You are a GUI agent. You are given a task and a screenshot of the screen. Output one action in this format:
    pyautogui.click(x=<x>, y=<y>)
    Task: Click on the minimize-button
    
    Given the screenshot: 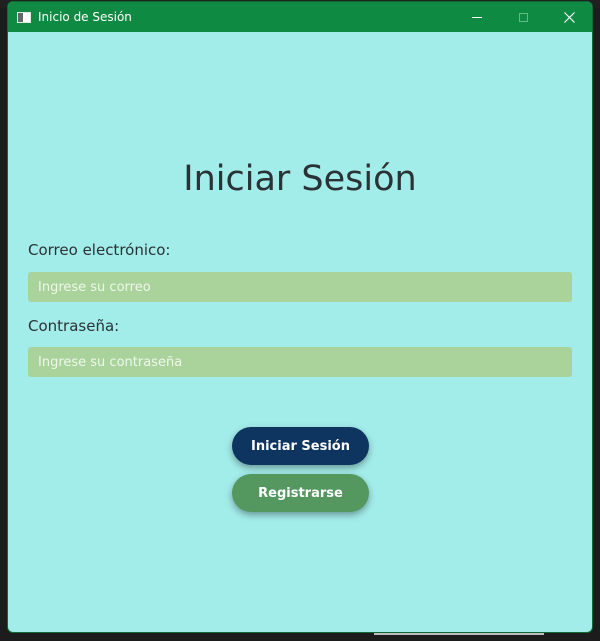 What is the action you would take?
    pyautogui.click(x=477, y=17)
    